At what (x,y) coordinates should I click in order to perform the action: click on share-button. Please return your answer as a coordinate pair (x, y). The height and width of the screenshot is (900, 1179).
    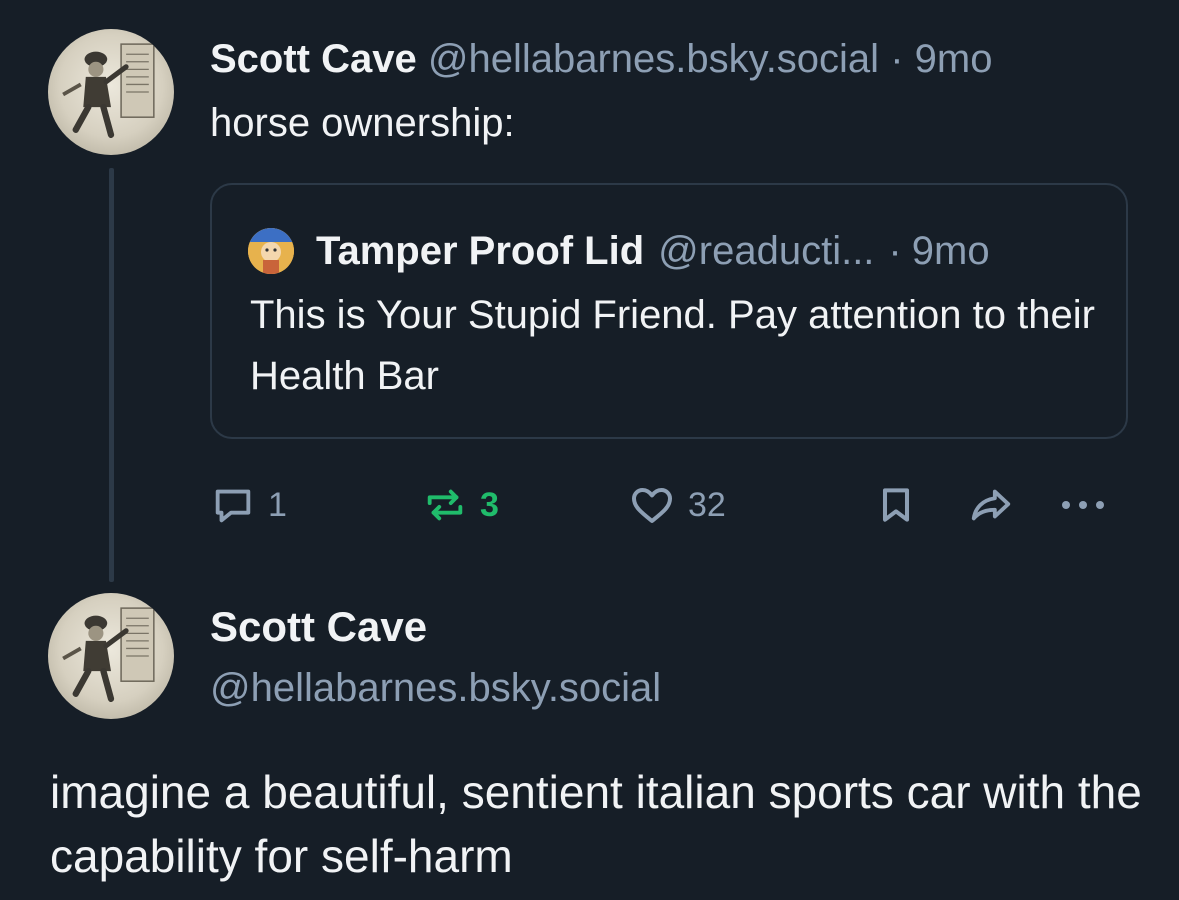
    Looking at the image, I should click on (991, 505).